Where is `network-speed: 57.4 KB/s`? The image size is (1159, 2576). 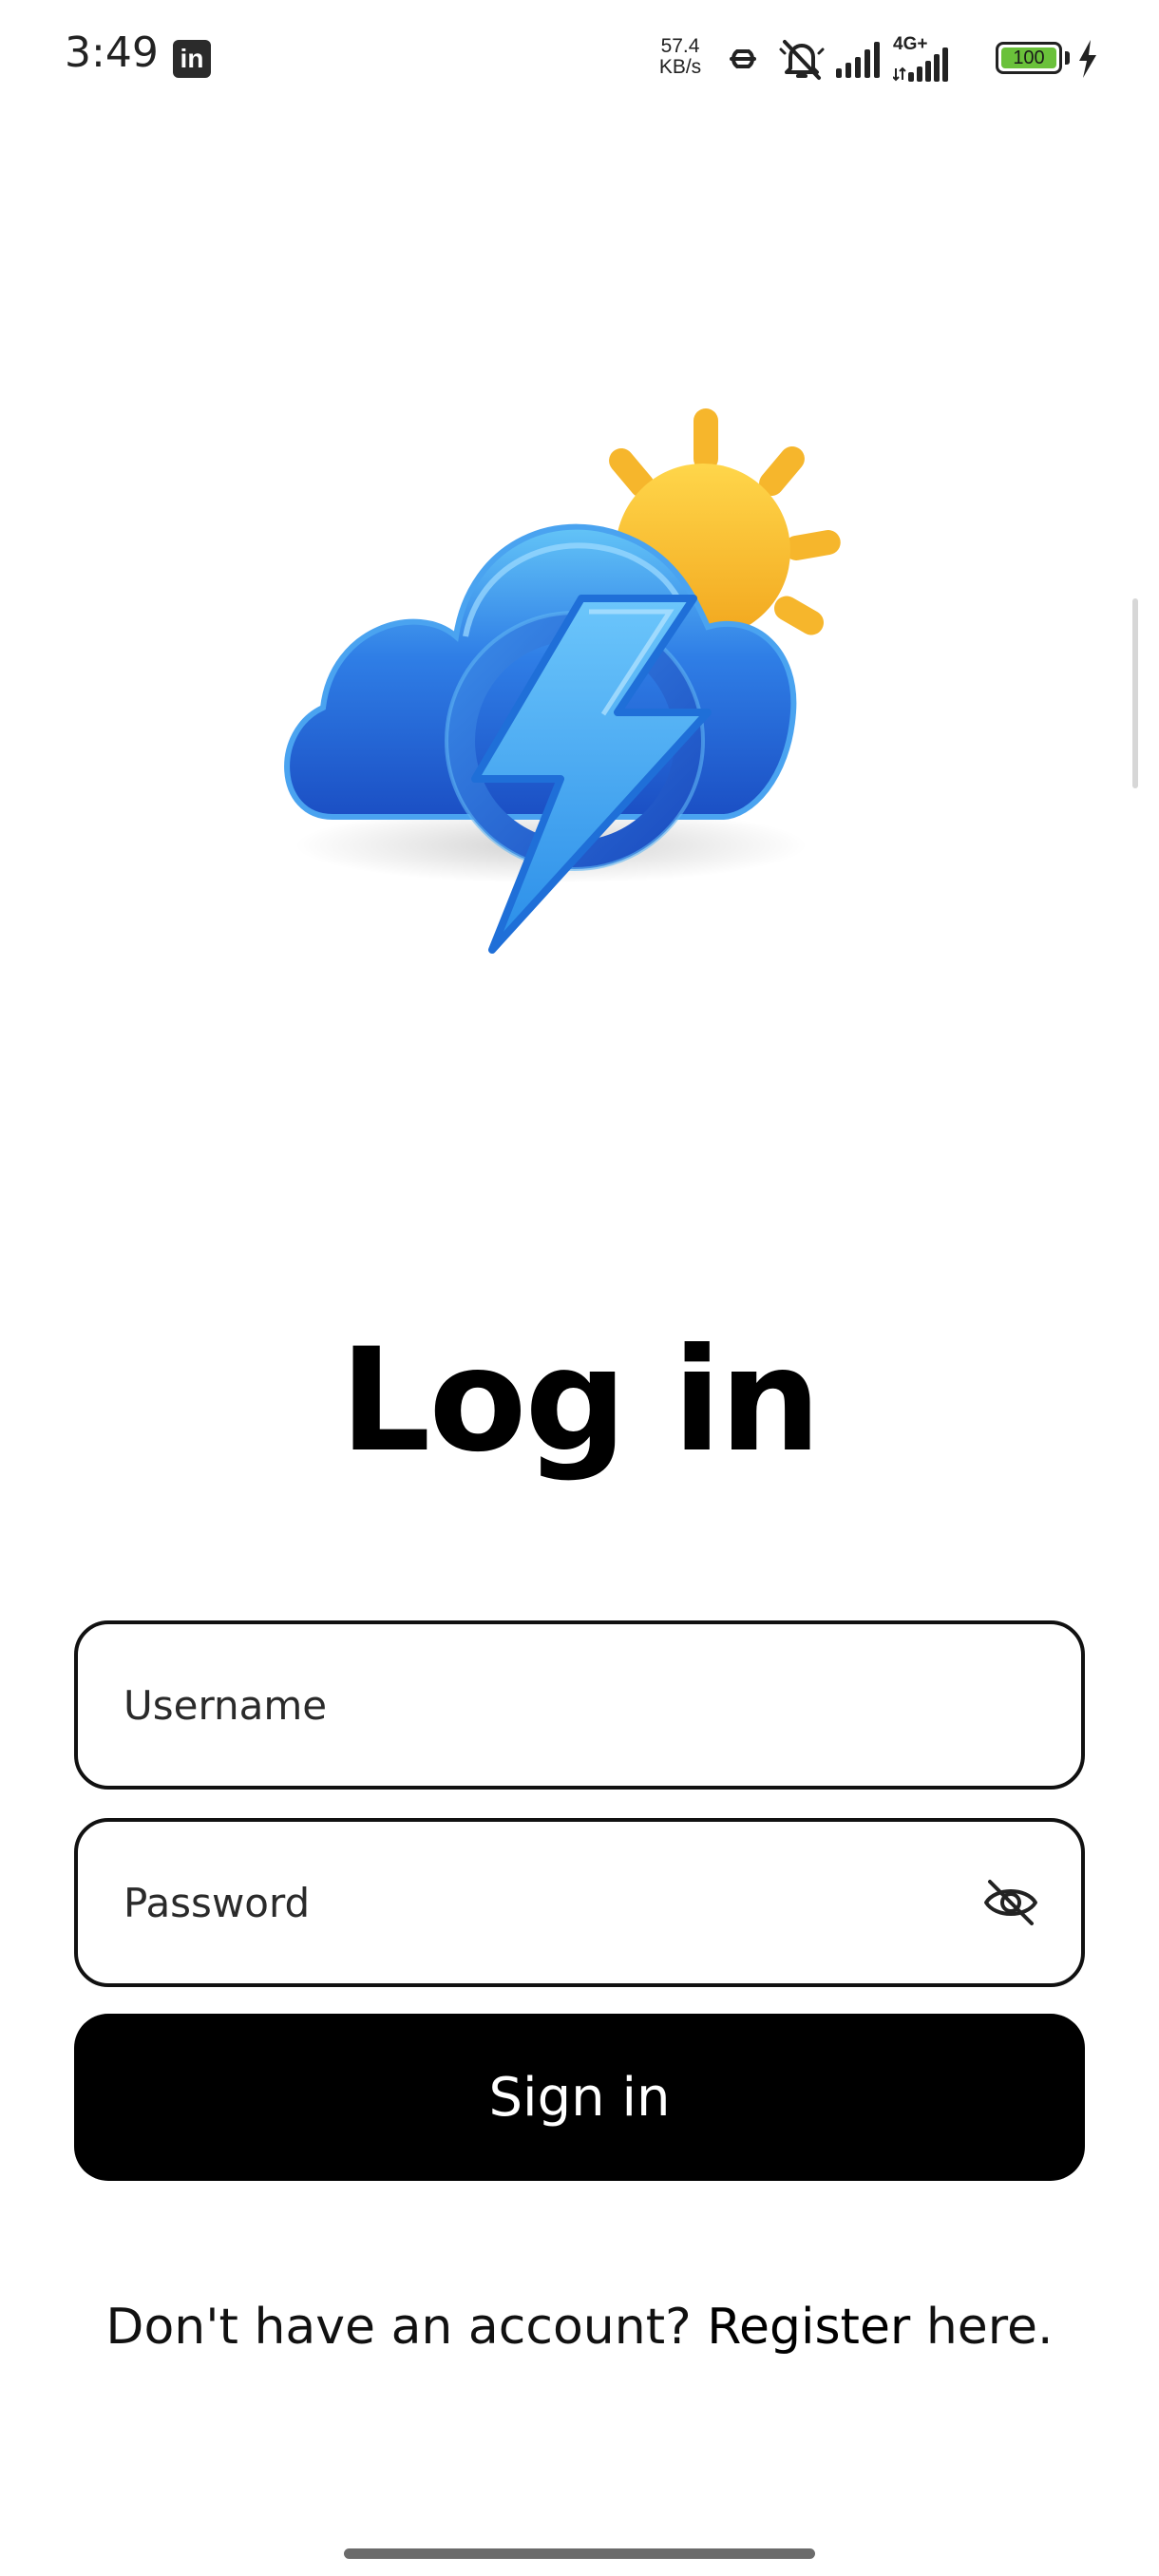
network-speed: 57.4 KB/s is located at coordinates (680, 57).